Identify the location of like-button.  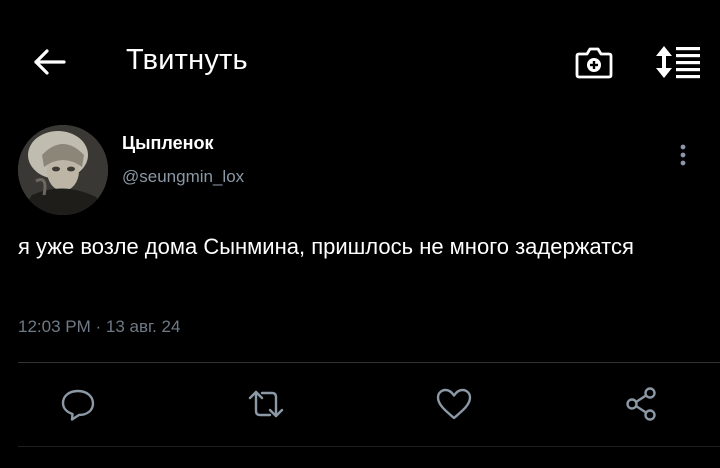
(454, 404).